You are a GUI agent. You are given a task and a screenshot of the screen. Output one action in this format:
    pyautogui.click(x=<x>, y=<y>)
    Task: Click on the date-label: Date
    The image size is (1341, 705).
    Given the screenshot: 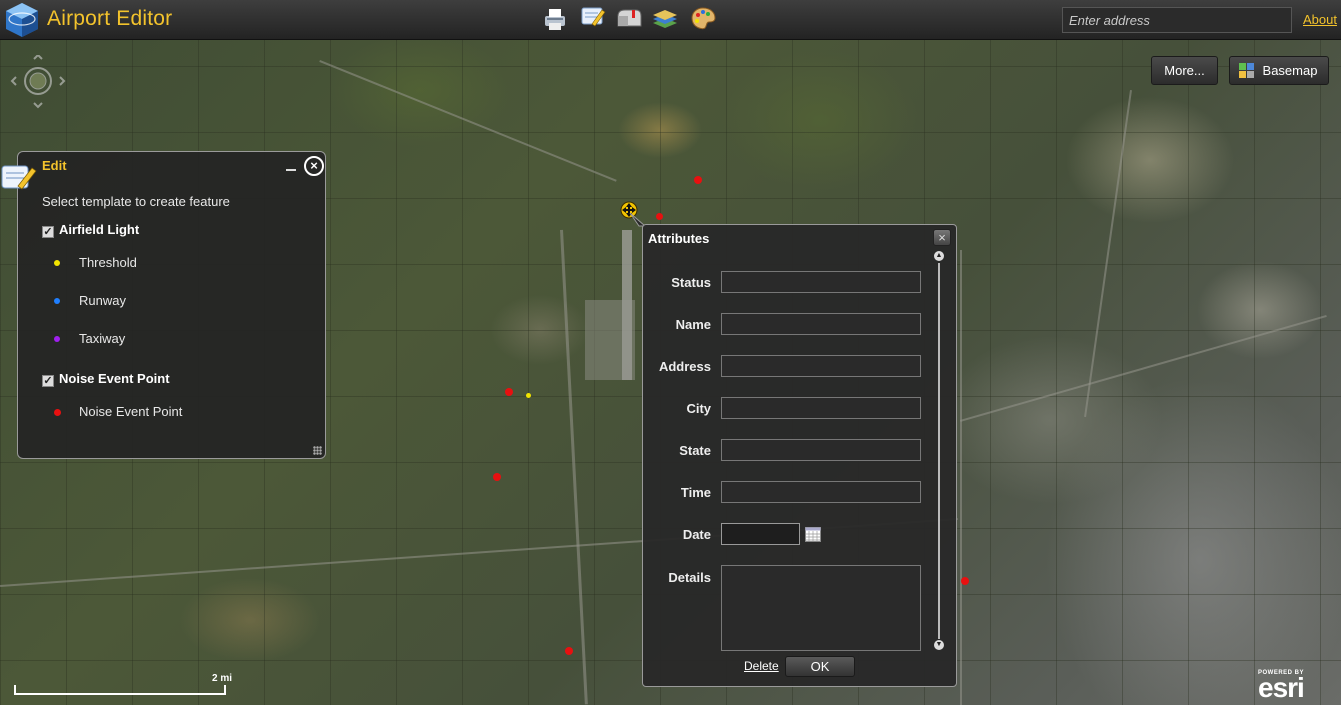 What is the action you would take?
    pyautogui.click(x=696, y=534)
    